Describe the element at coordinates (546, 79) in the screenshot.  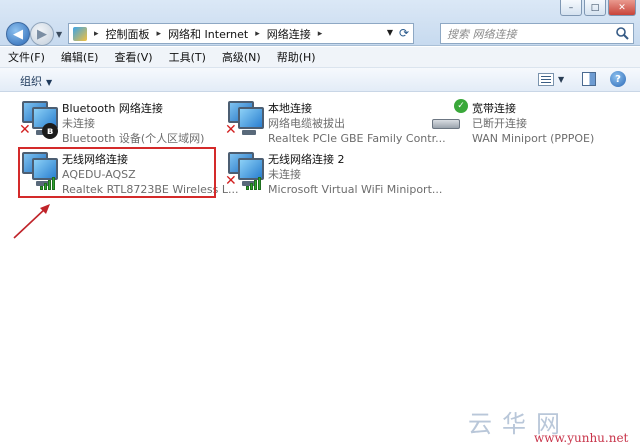
I see `change-view-icon` at that location.